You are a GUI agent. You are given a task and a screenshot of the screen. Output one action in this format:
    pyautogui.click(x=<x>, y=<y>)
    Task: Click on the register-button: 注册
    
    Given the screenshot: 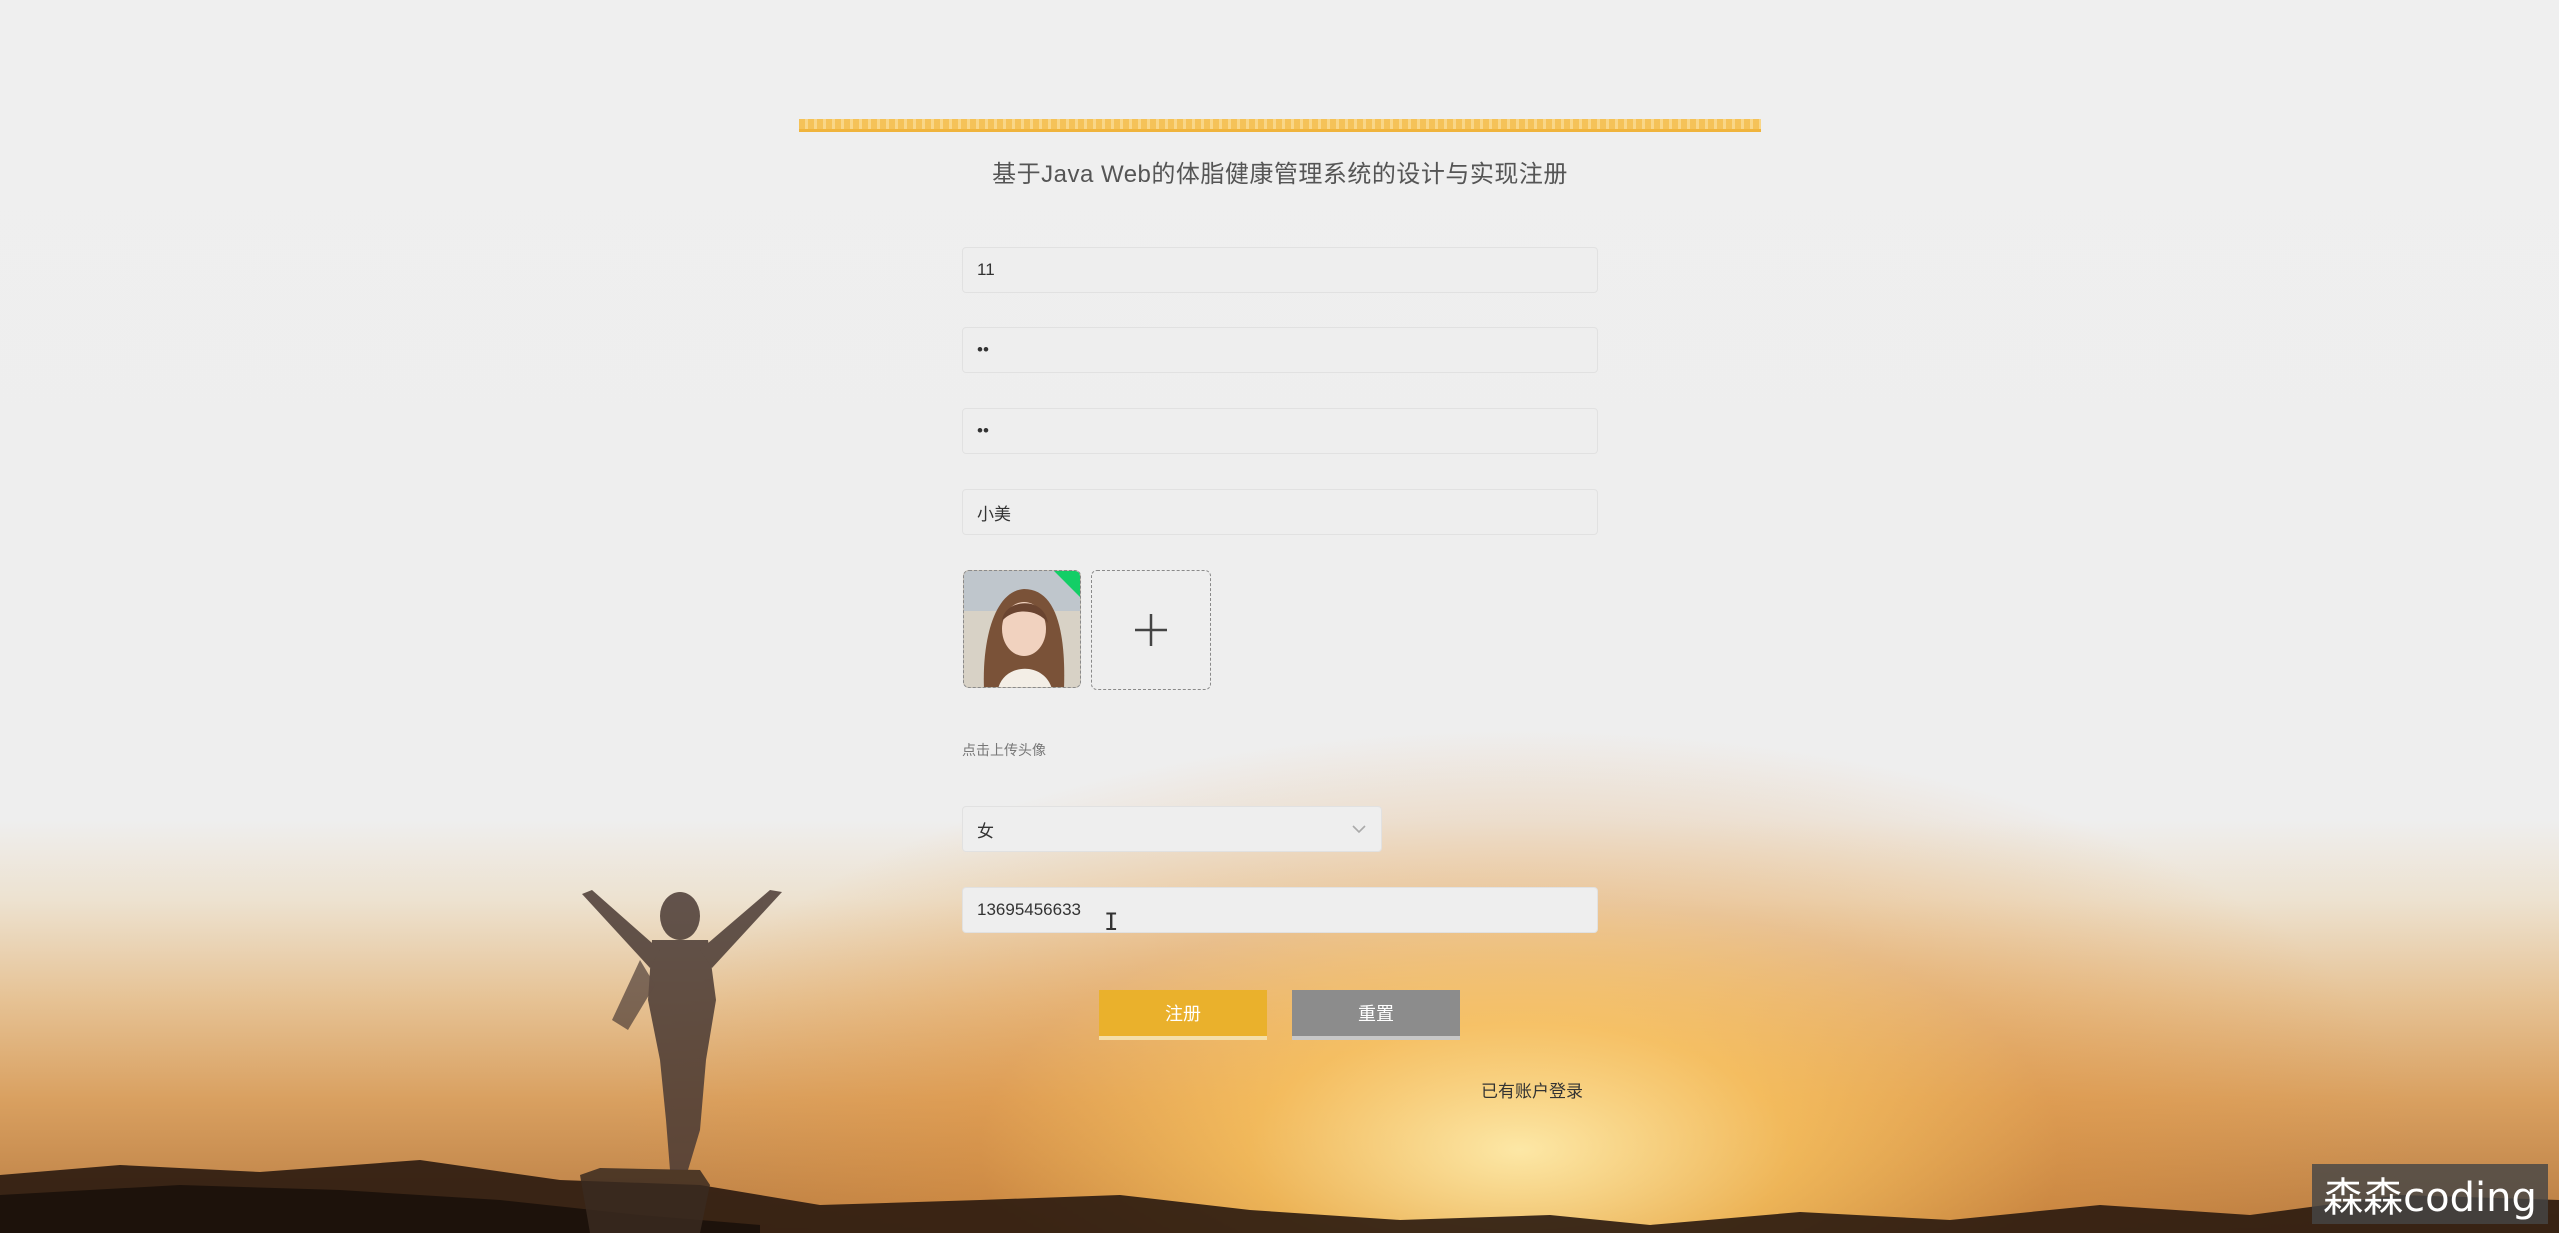 What is the action you would take?
    pyautogui.click(x=1183, y=1015)
    